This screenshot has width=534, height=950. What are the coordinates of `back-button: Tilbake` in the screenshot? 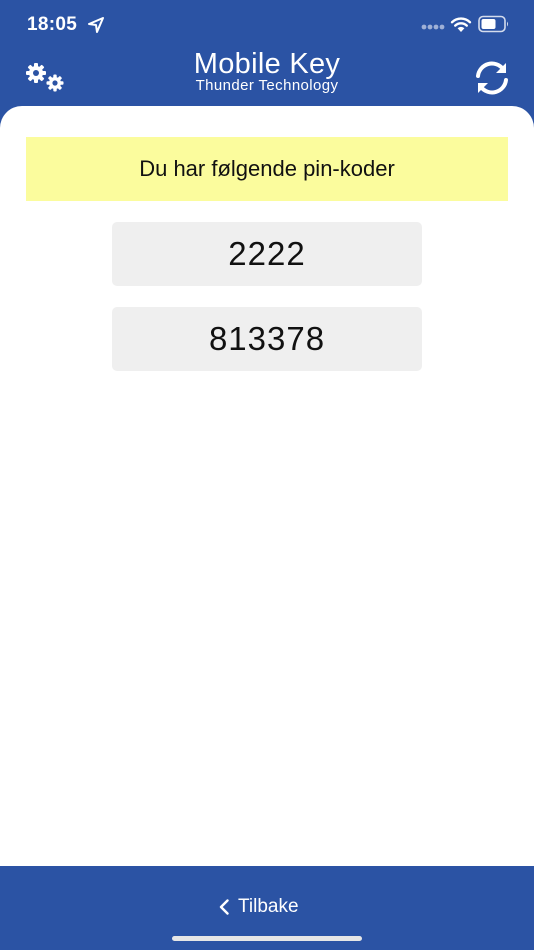 It's located at (258, 907).